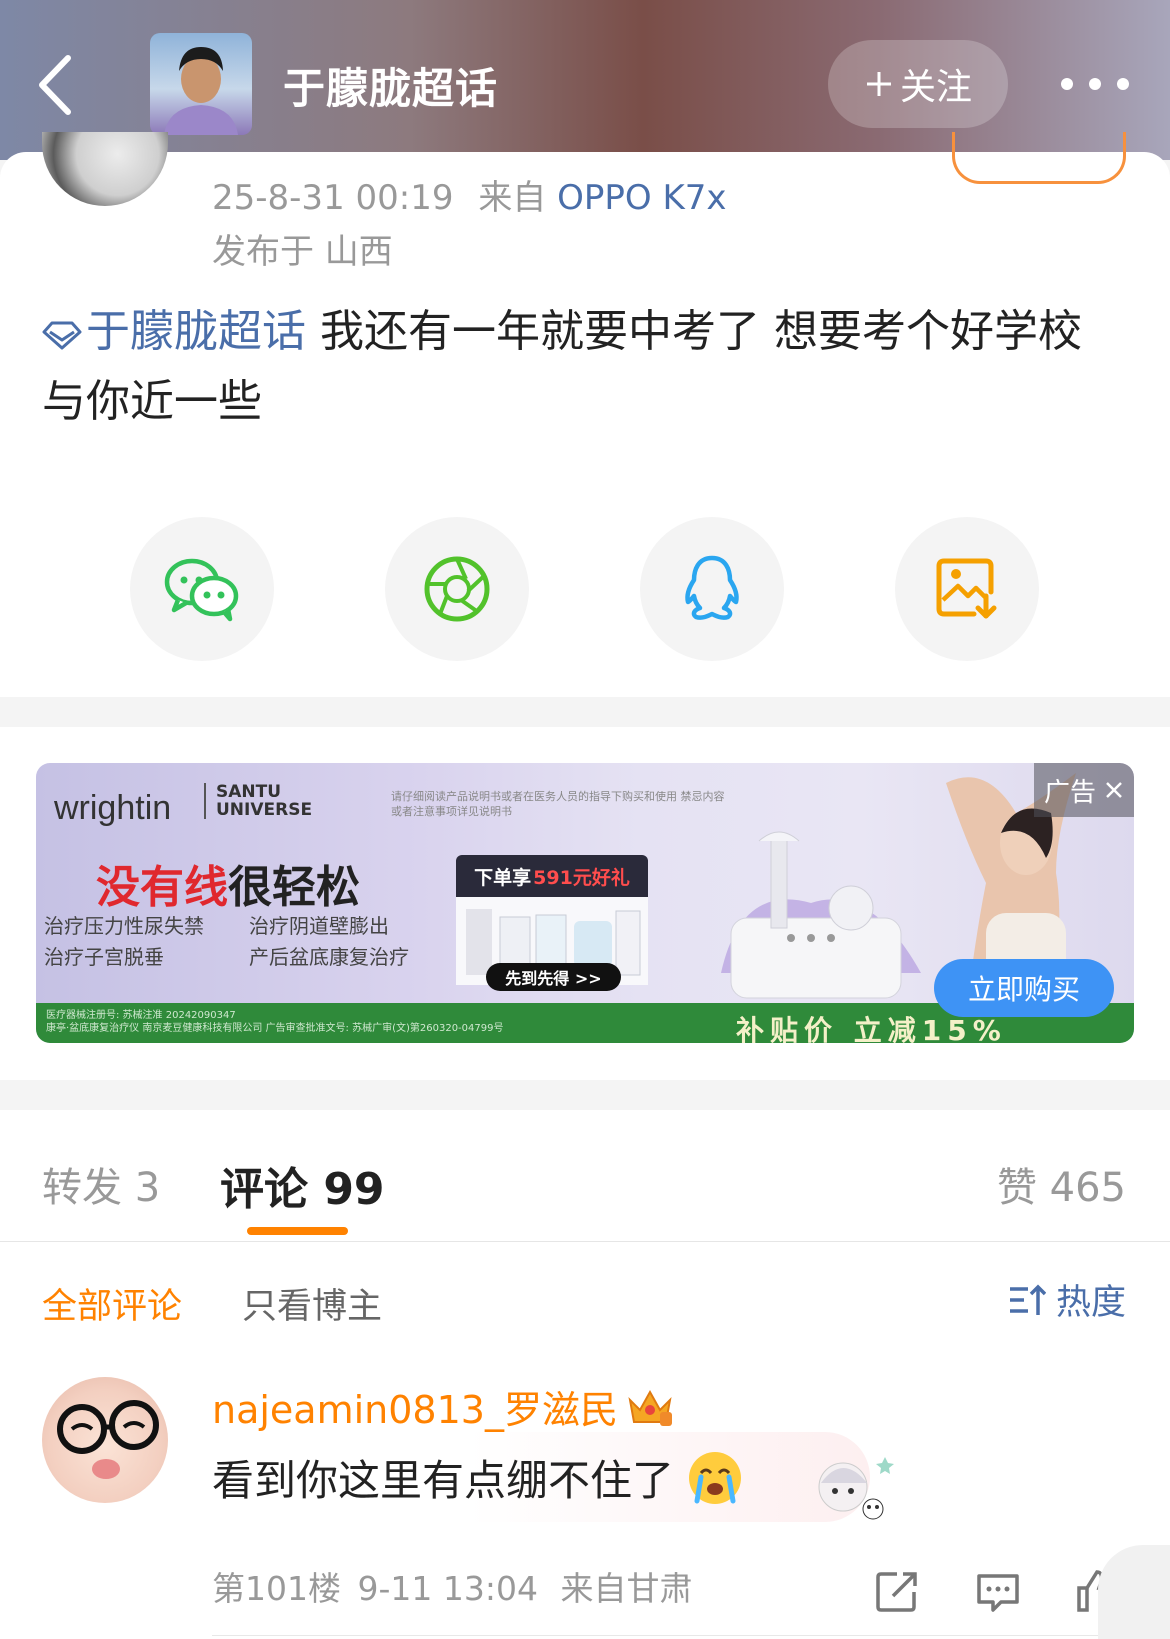  I want to click on ad-headline-red: 没有线, so click(162, 887).